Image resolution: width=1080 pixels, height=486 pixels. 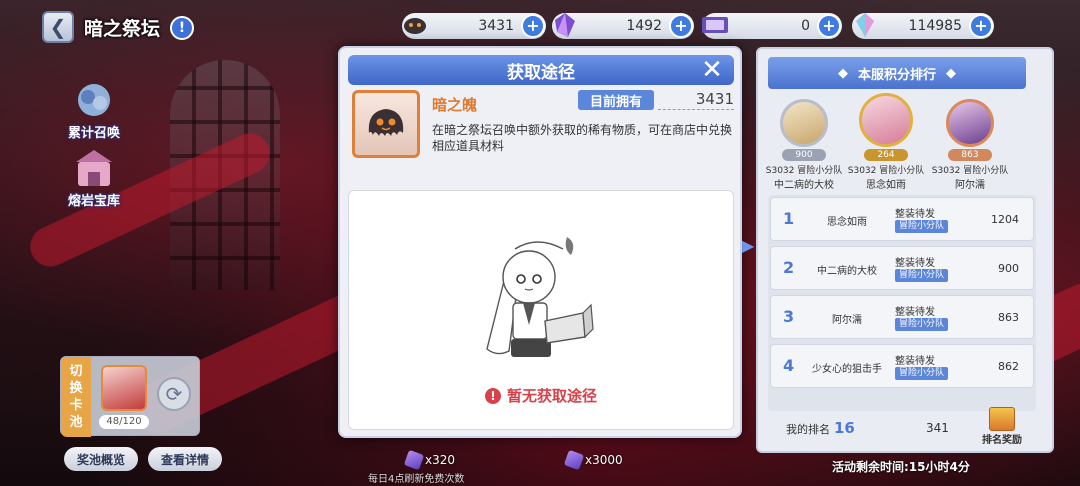 I want to click on owned-value: 3431, so click(x=696, y=100).